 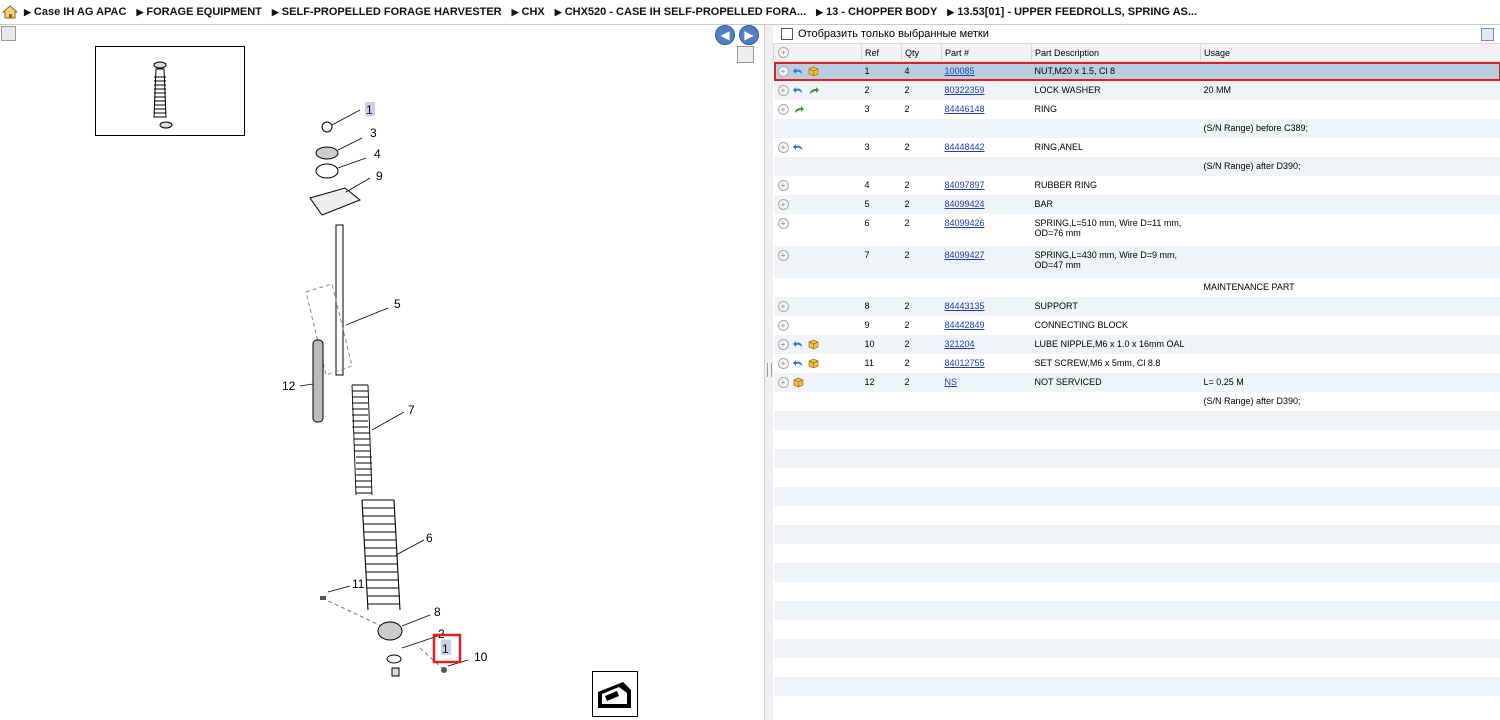 What do you see at coordinates (1116, 52) in the screenshot?
I see `header-description: Part Description` at bounding box center [1116, 52].